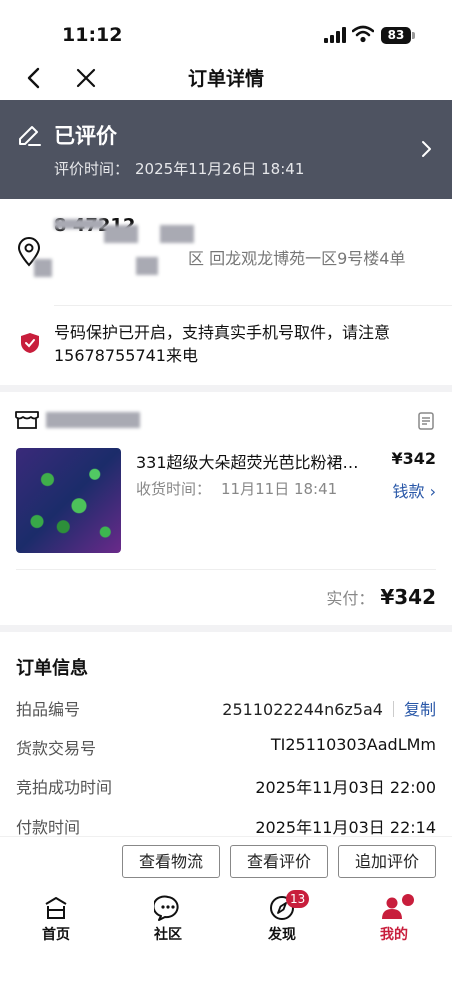 The height and width of the screenshot is (982, 452). What do you see at coordinates (30, 343) in the screenshot?
I see `shield-icon` at bounding box center [30, 343].